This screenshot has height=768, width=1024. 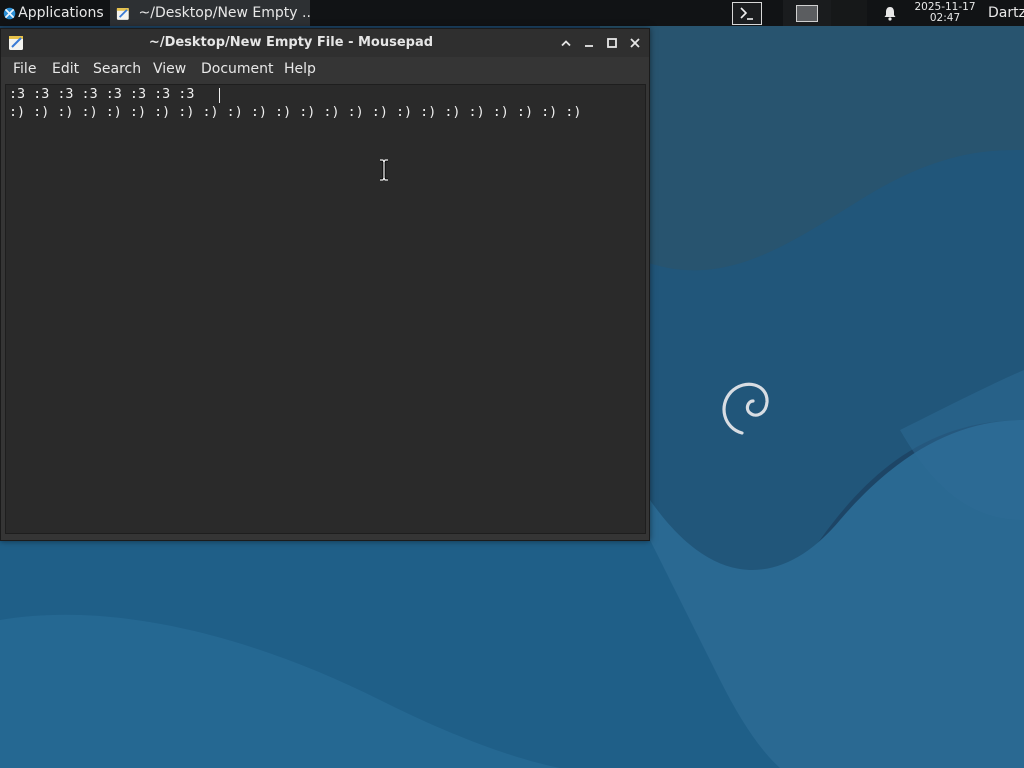 I want to click on window-title: ~/Desktop/New Empty File - Mousepad, so click(x=291, y=42).